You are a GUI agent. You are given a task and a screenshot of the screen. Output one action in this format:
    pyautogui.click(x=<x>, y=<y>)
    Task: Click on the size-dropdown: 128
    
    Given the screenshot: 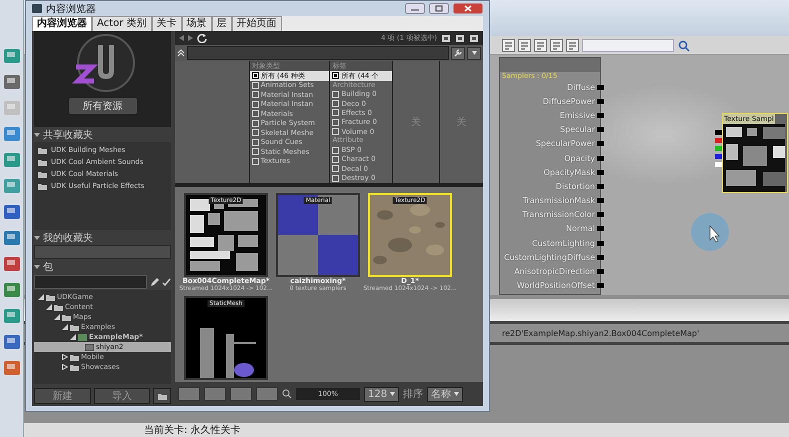 What is the action you would take?
    pyautogui.click(x=382, y=394)
    